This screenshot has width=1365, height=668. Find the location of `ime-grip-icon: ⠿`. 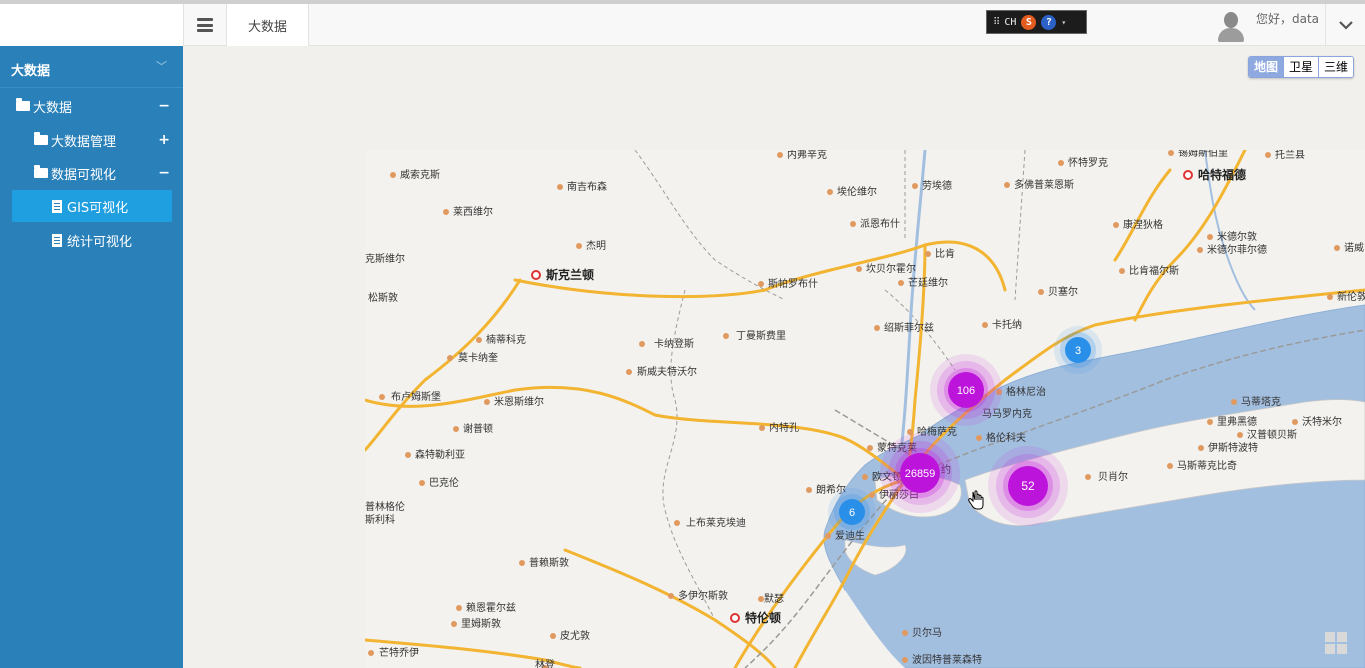

ime-grip-icon: ⠿ is located at coordinates (996, 22).